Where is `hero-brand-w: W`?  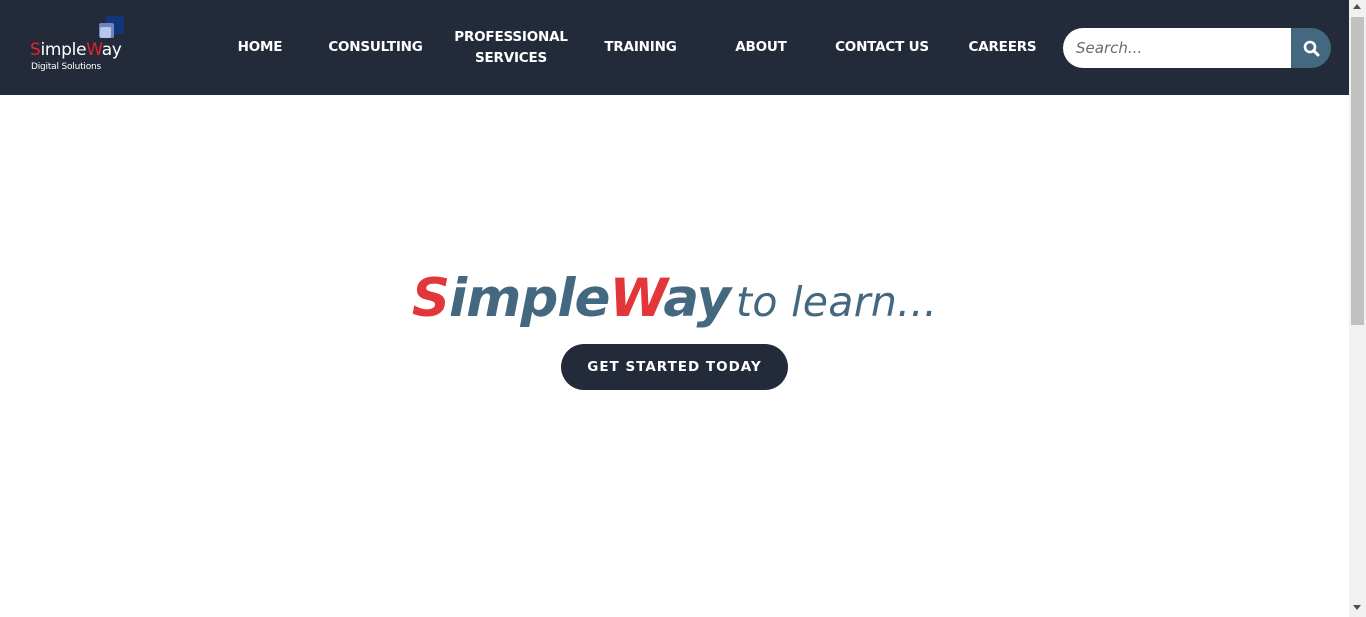
hero-brand-w: W is located at coordinates (636, 298).